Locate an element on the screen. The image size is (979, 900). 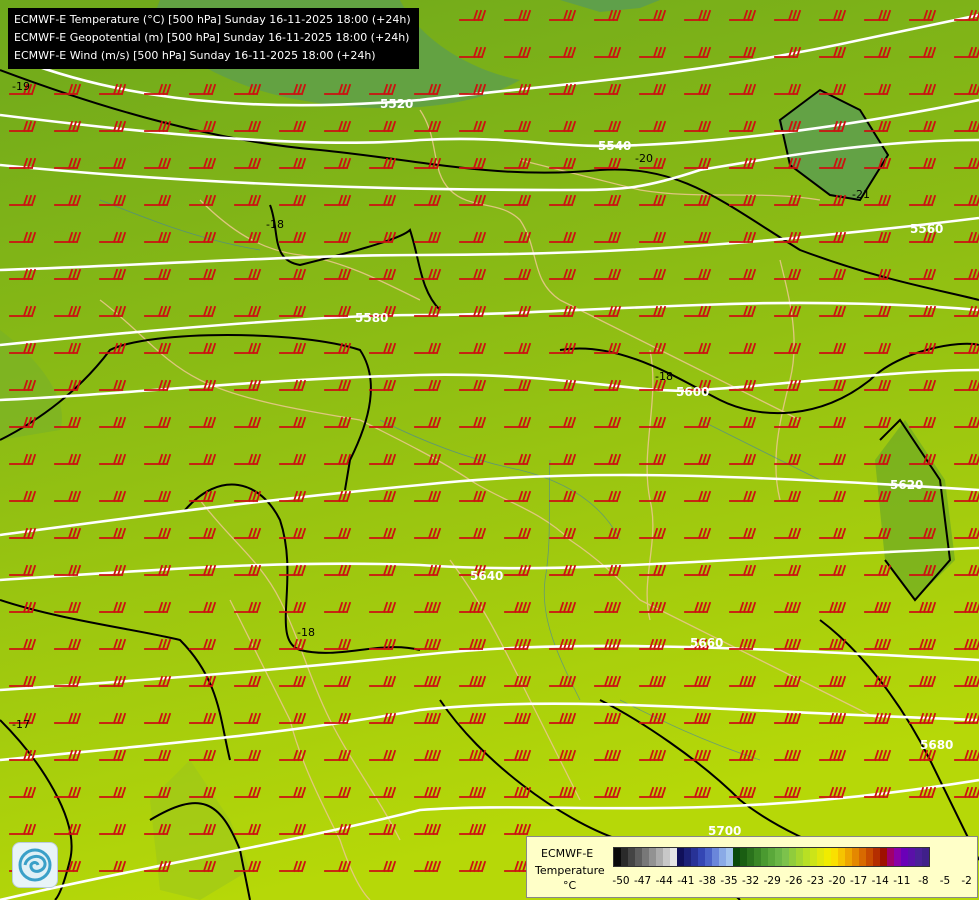
legend-tick-label: -5 is located at coordinates (945, 881).